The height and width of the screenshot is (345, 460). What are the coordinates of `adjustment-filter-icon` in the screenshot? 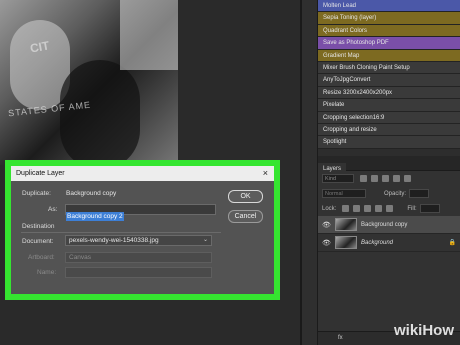 It's located at (374, 178).